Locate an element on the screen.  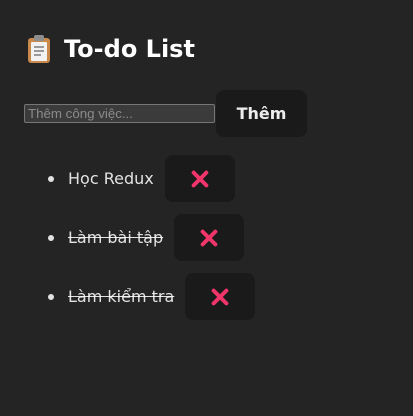
add-task-form: Thêm is located at coordinates (165, 113).